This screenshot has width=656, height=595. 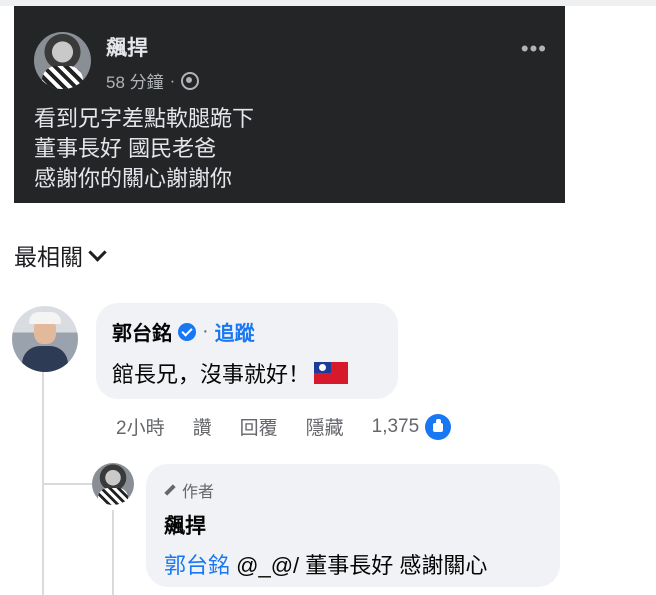 I want to click on comment-bubble: 郭台銘 · 追蹤 館長兄，沒事就好！, so click(x=247, y=351).